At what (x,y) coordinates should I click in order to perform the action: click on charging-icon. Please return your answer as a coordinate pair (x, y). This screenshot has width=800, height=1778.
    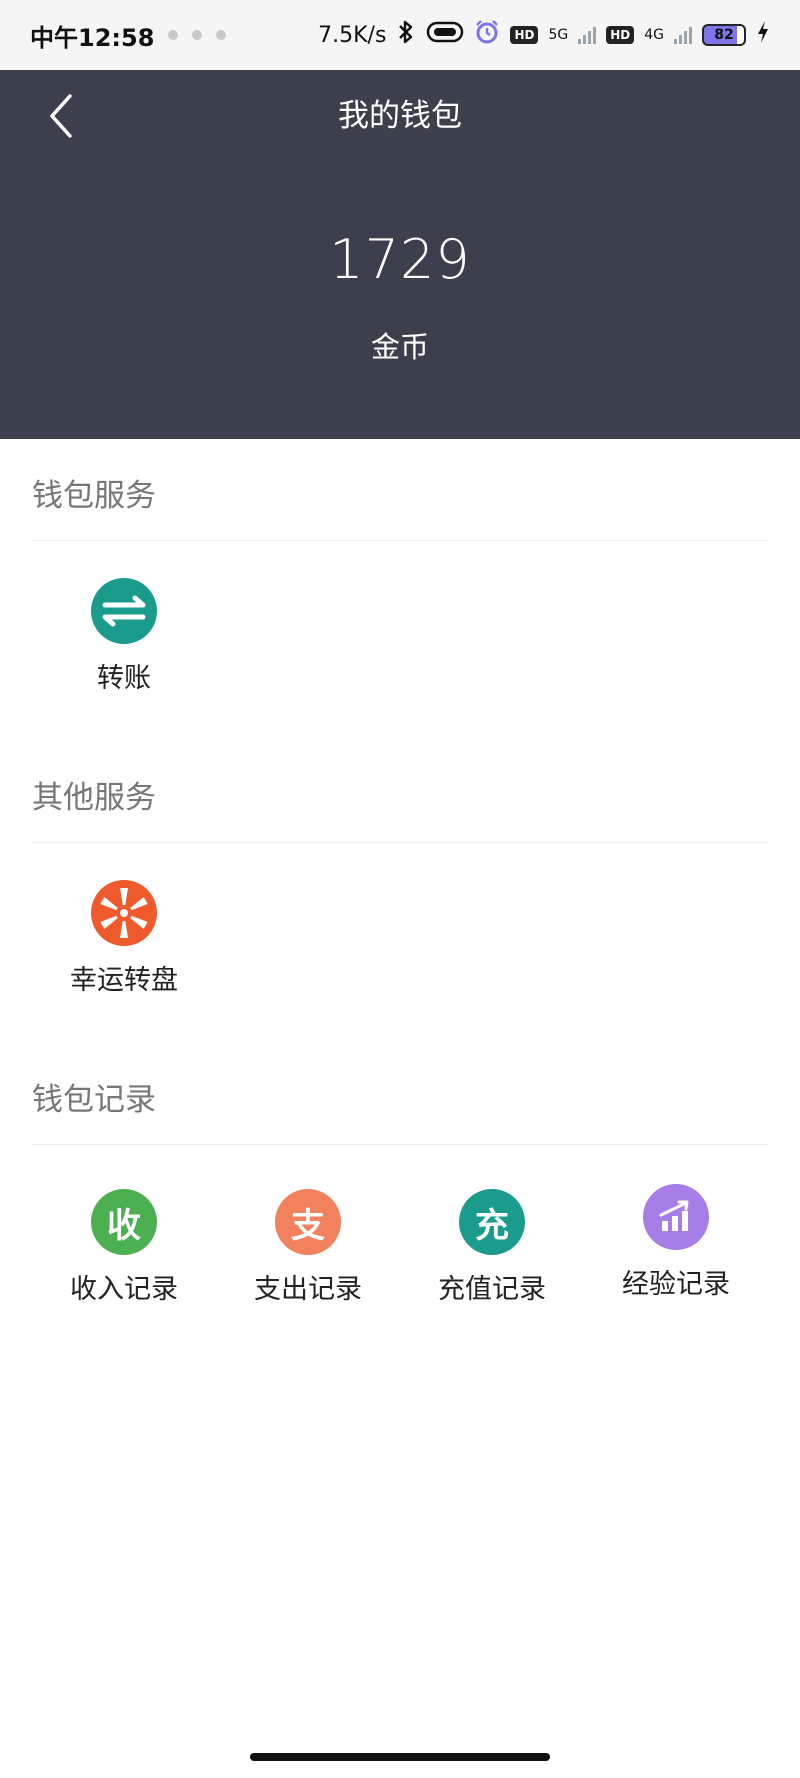
    Looking at the image, I should click on (763, 35).